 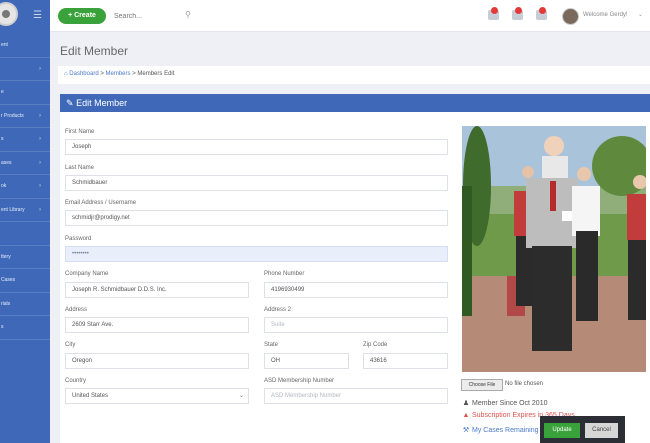 I want to click on flag-icon, so click(x=541, y=13).